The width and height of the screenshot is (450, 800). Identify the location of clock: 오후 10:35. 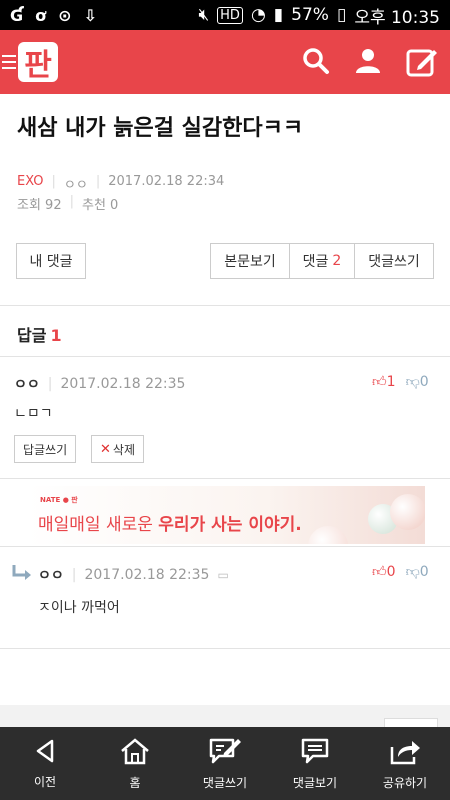
(397, 17).